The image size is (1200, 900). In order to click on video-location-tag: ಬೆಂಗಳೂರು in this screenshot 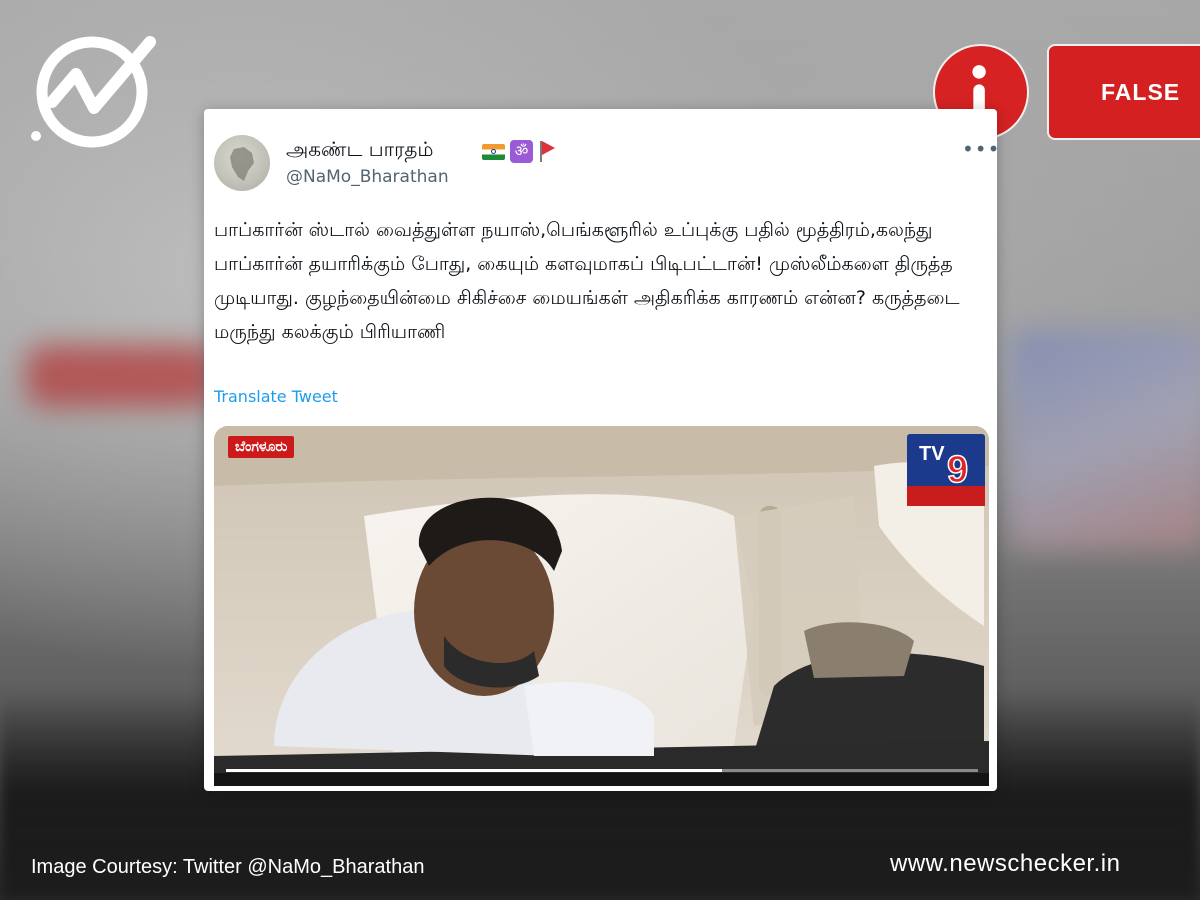, I will do `click(261, 447)`.